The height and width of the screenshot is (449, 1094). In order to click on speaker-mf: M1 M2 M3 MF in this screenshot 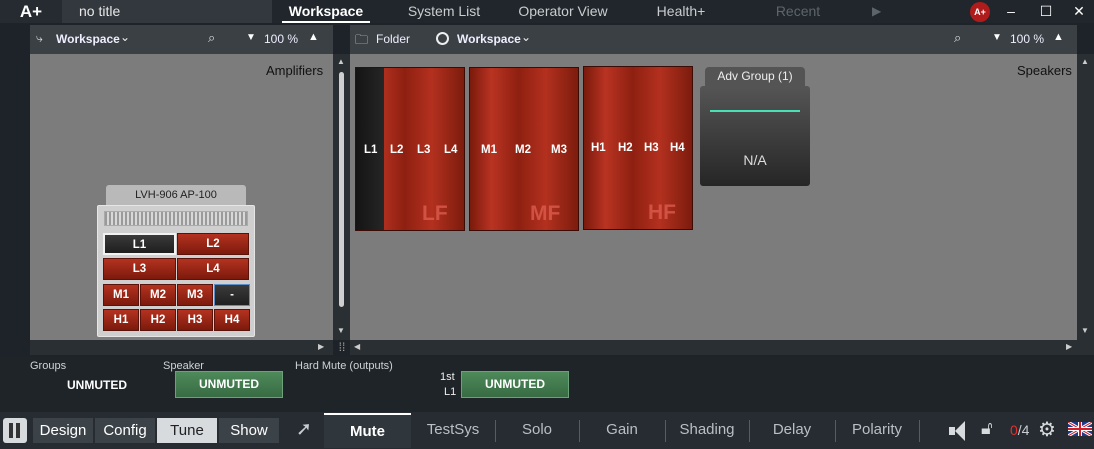, I will do `click(524, 149)`.